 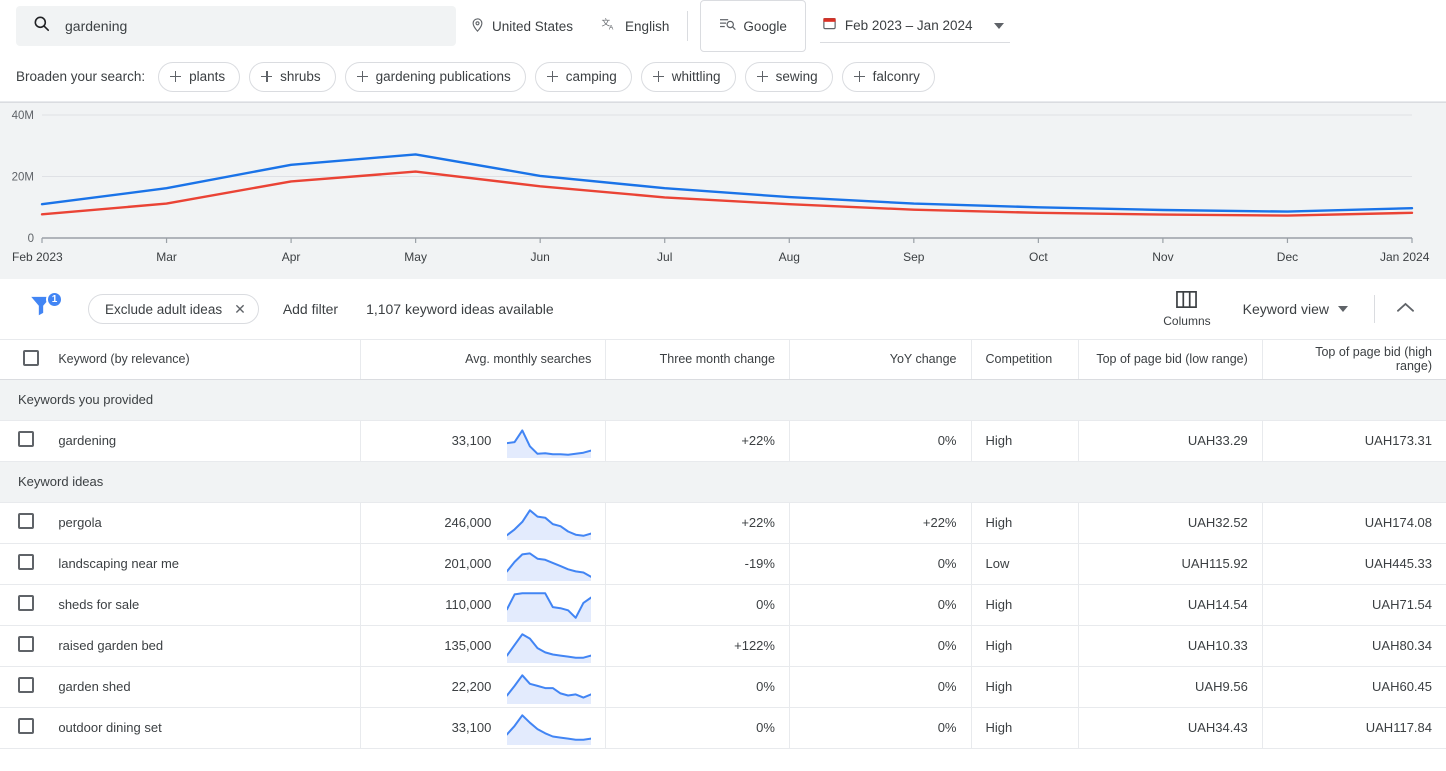 What do you see at coordinates (583, 76) in the screenshot?
I see `broaden-chip-camping: camping` at bounding box center [583, 76].